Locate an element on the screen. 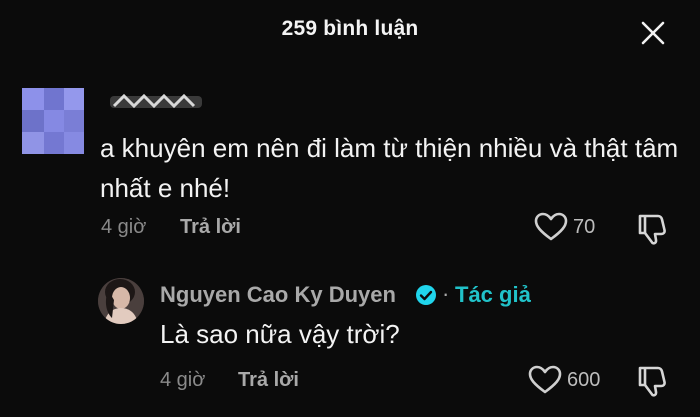 Image resolution: width=700 pixels, height=417 pixels. reply-avatar is located at coordinates (121, 301).